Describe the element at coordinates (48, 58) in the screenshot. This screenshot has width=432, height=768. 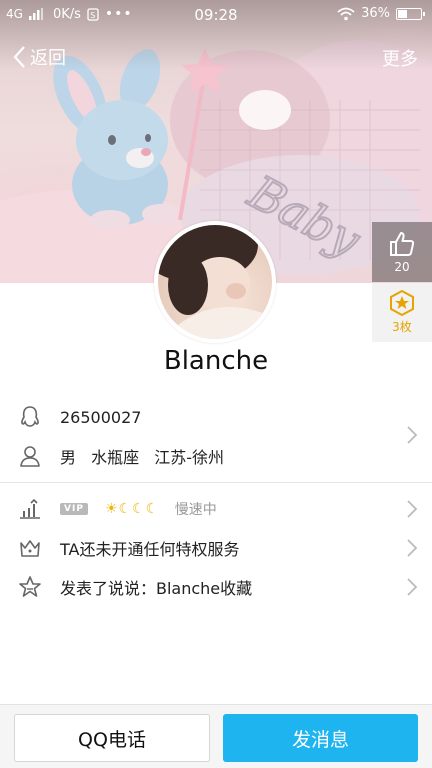
I see `back-label: 返回` at that location.